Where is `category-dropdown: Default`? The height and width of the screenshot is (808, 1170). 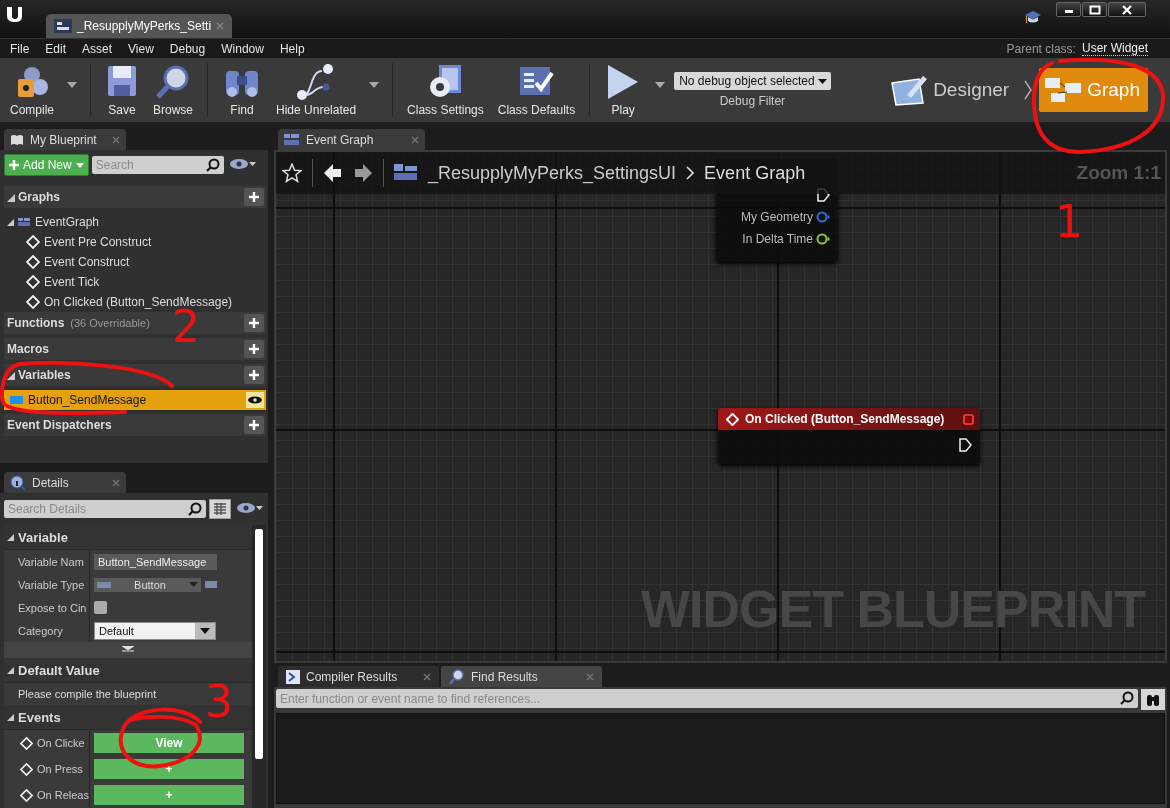
category-dropdown: Default is located at coordinates (155, 630).